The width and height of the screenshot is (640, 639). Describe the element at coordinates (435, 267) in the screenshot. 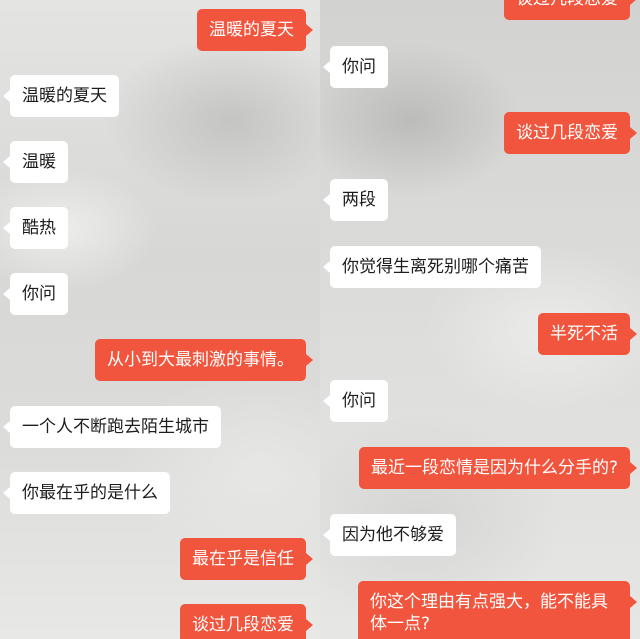

I see `message-text: 你觉得生离死别哪个痛苦` at that location.